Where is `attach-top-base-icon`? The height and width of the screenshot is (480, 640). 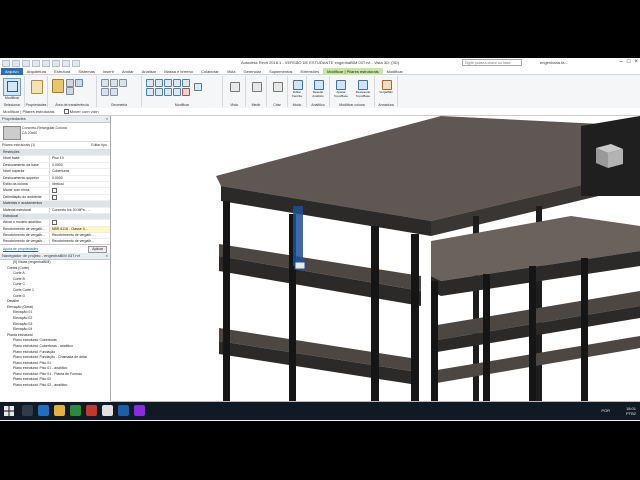 attach-top-base-icon is located at coordinates (341, 85).